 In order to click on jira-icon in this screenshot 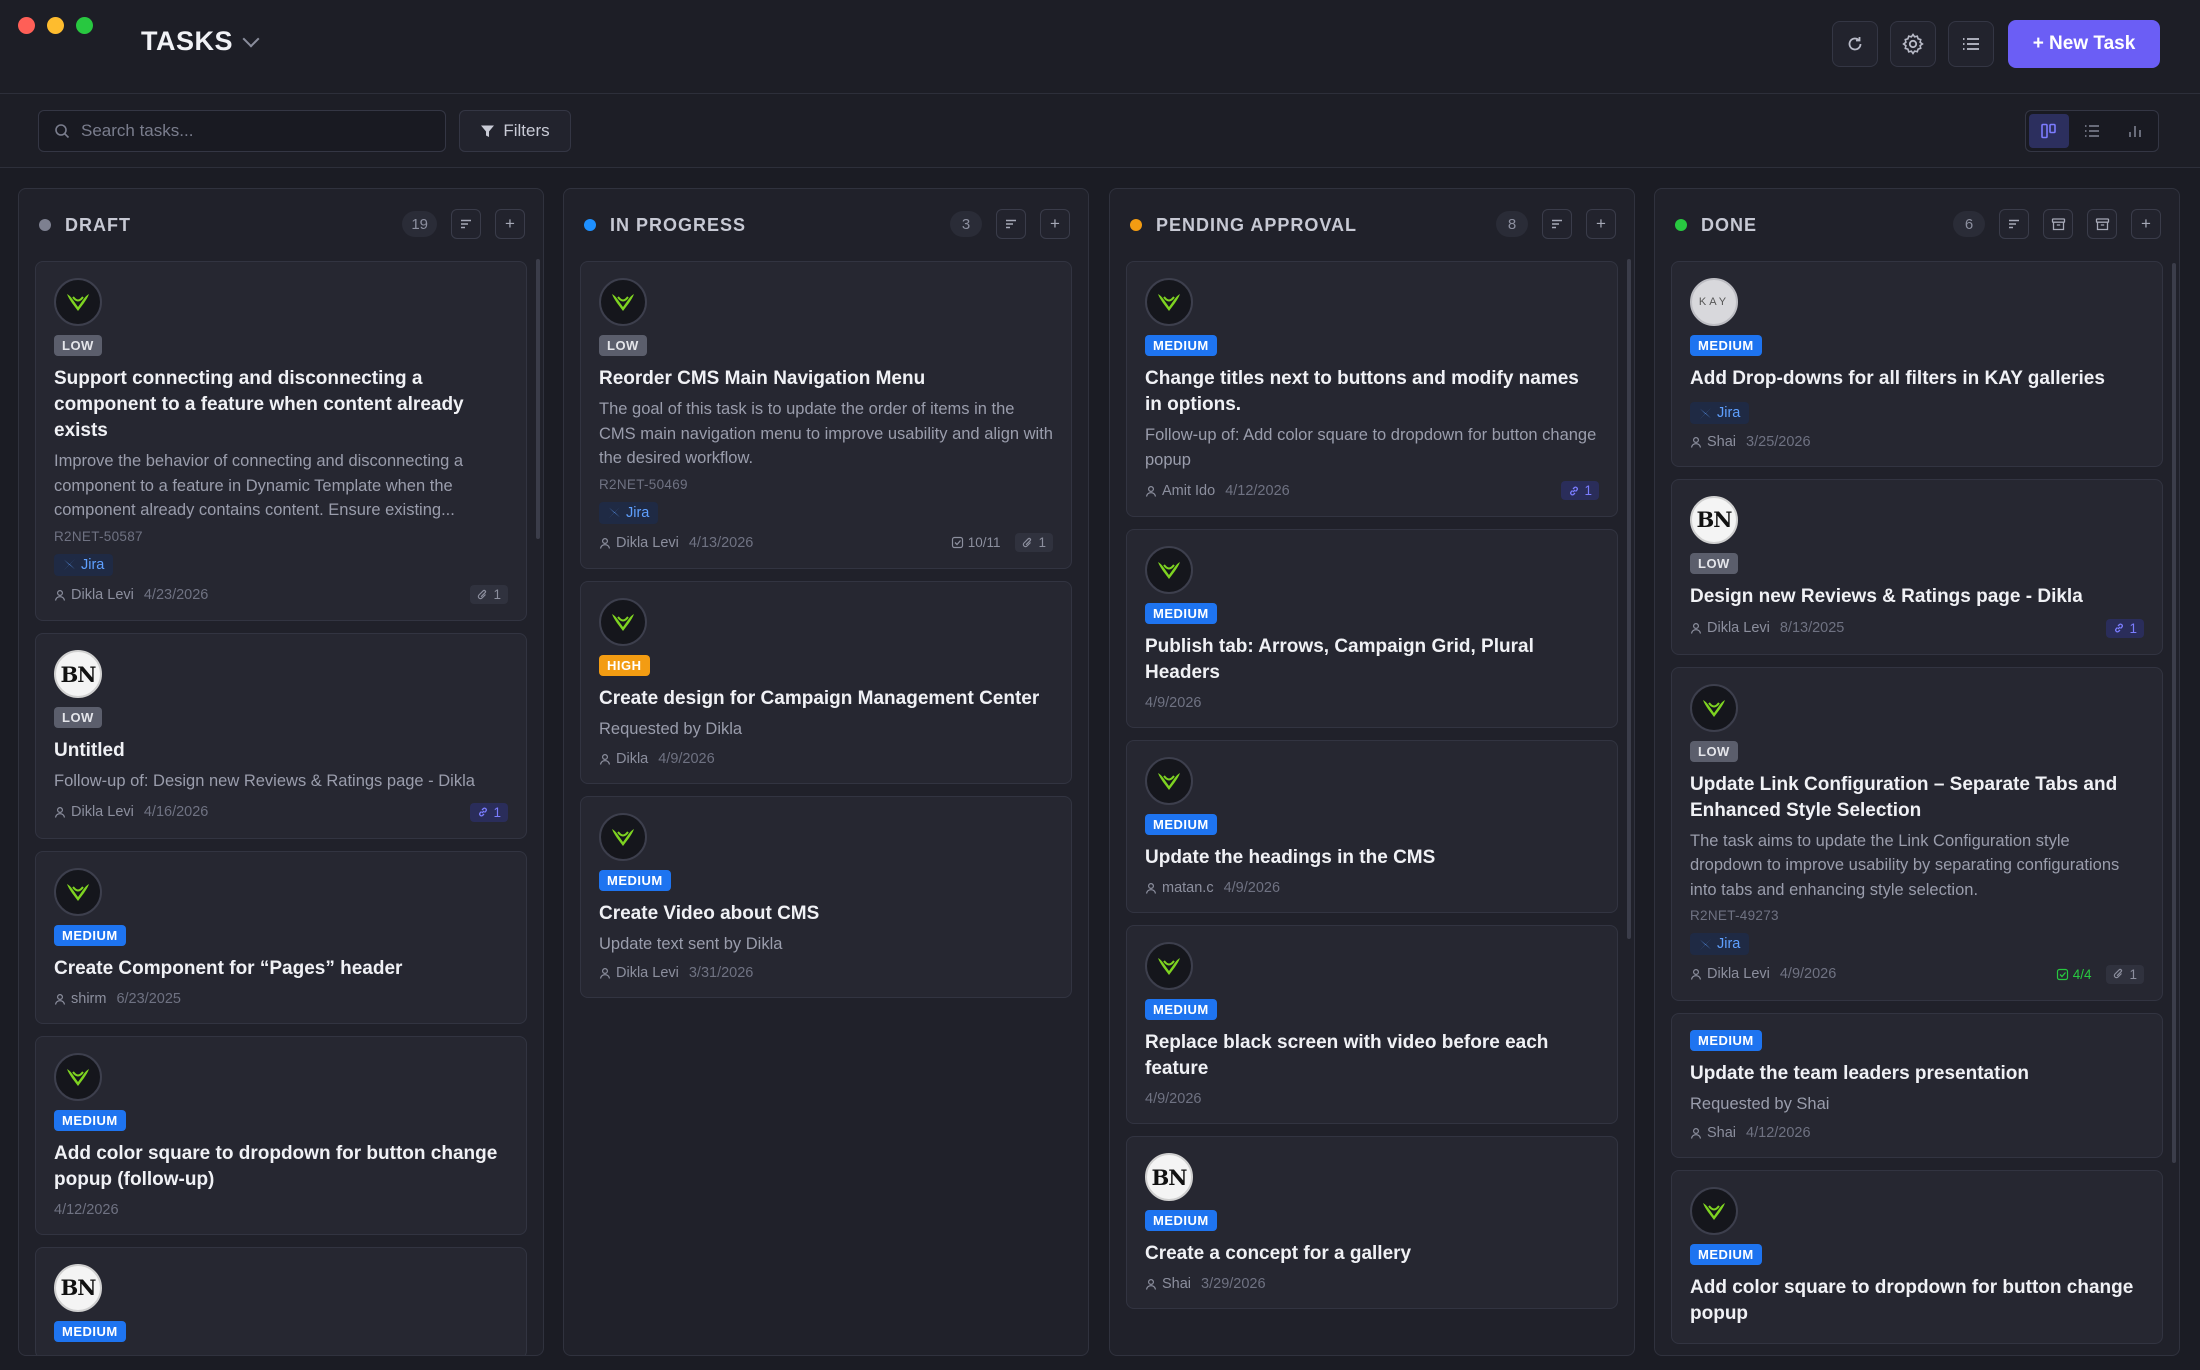, I will do `click(1705, 944)`.